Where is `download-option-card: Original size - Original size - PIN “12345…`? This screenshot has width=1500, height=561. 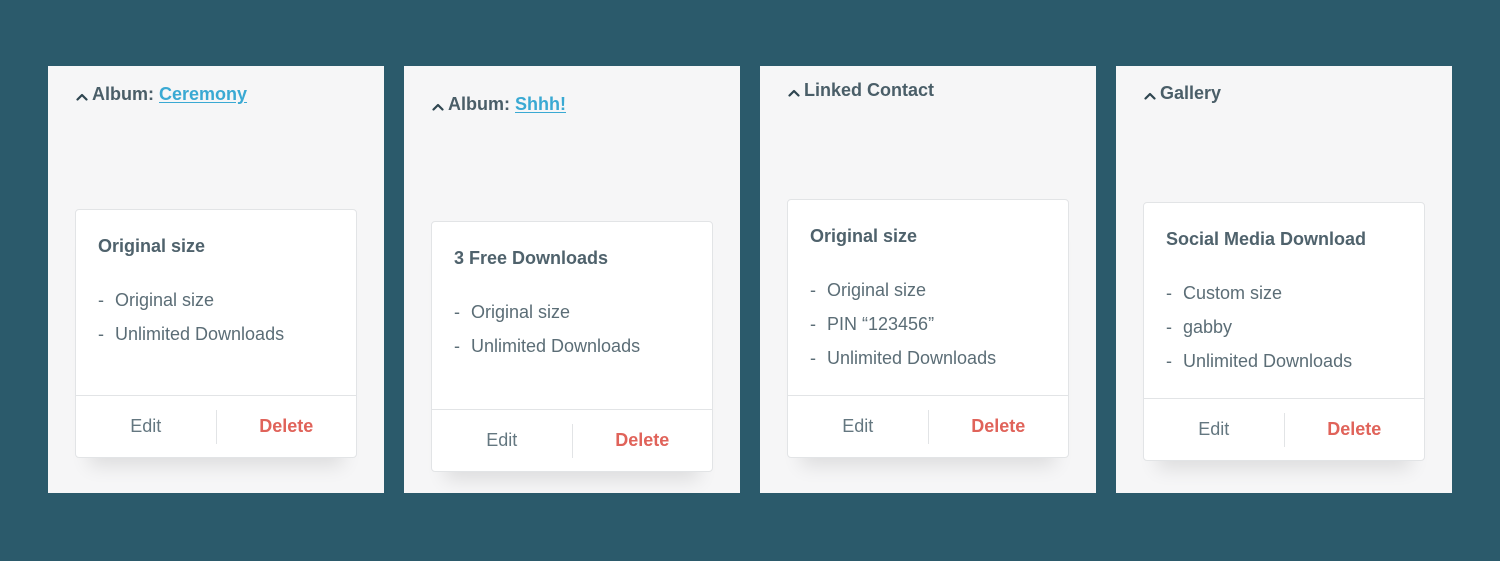 download-option-card: Original size - Original size - PIN “12345… is located at coordinates (928, 328).